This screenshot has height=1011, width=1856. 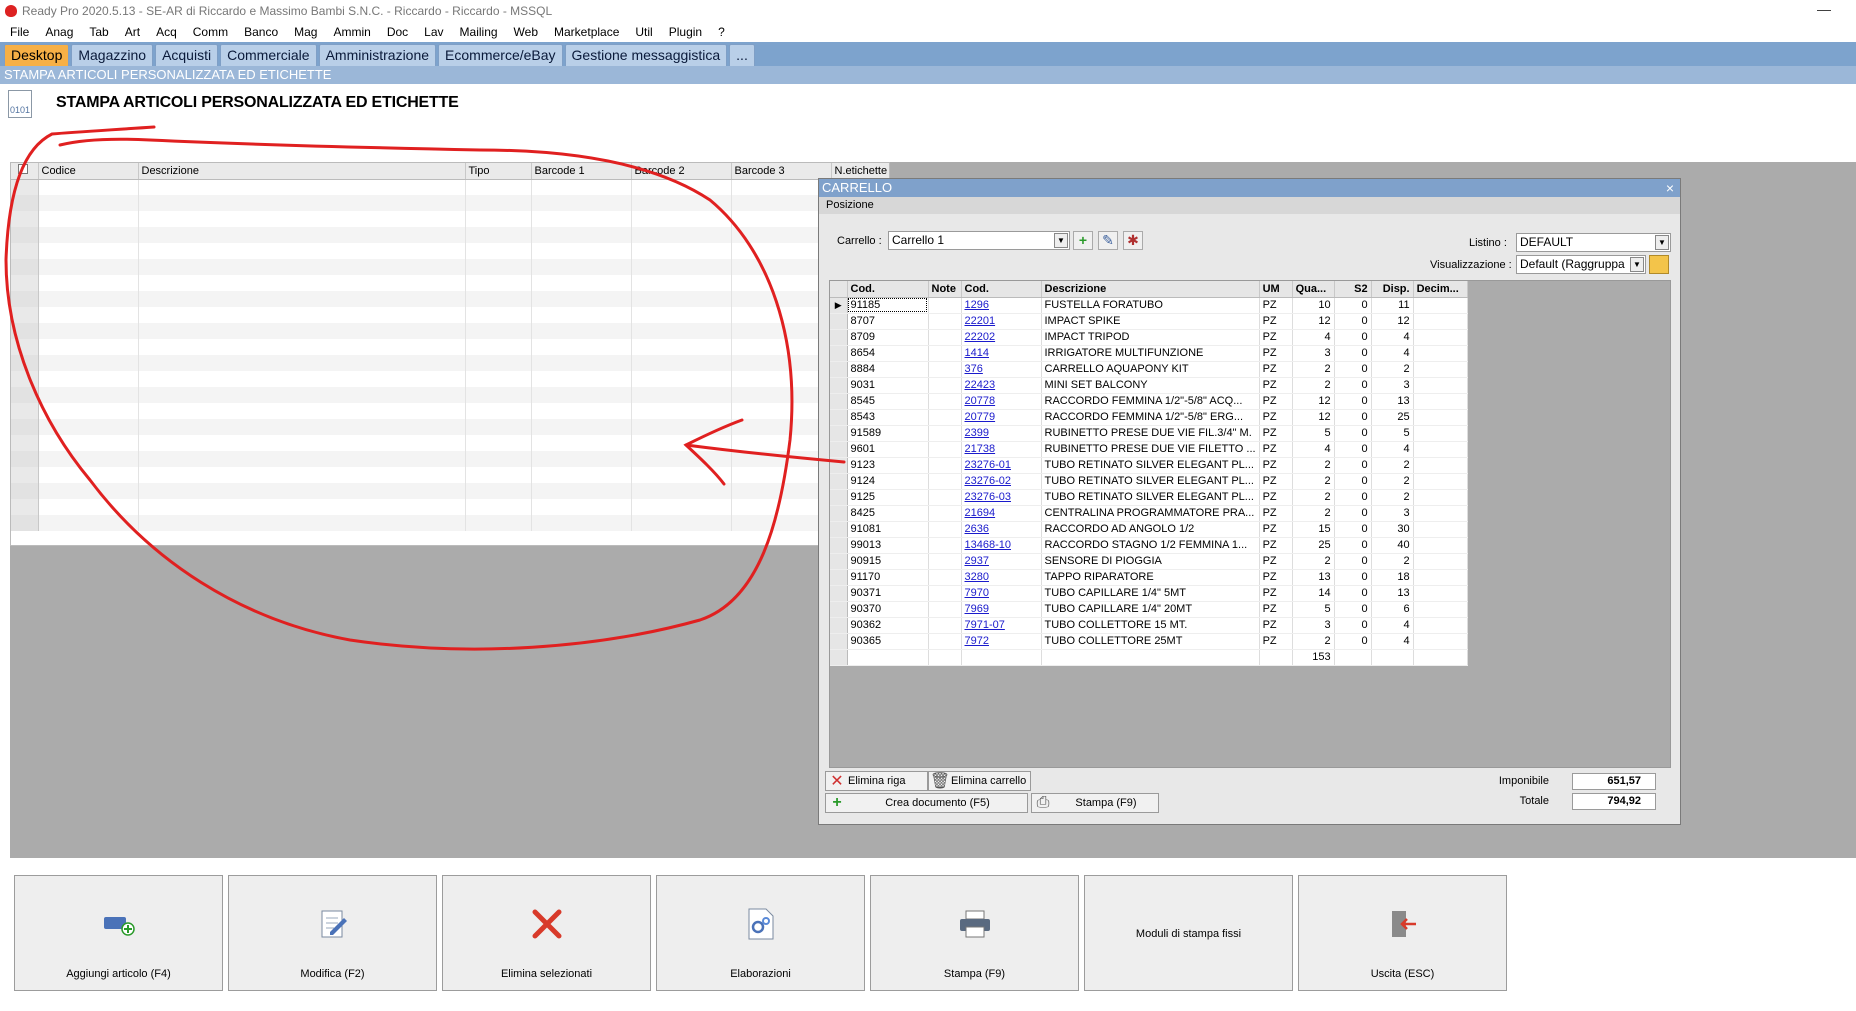 What do you see at coordinates (546, 933) in the screenshot?
I see `elimina-selezionati-button: Elimina selezionati` at bounding box center [546, 933].